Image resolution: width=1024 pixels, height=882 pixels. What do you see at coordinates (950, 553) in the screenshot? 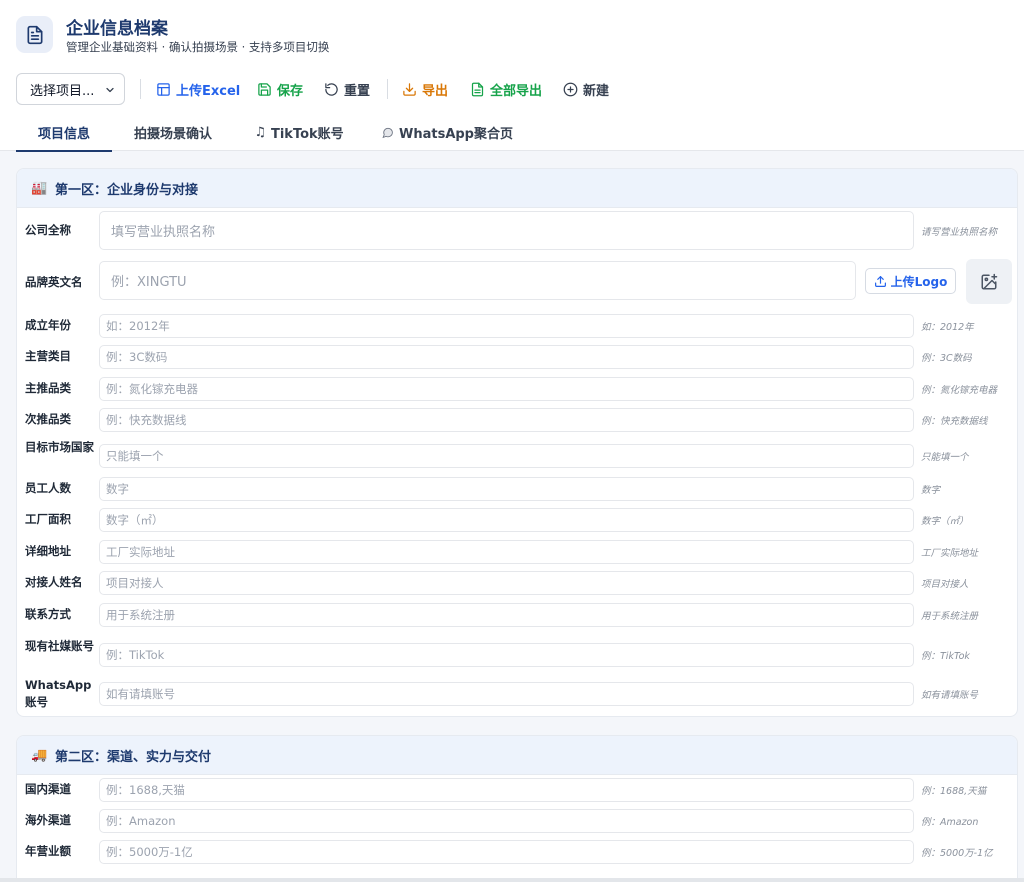
I see `field-hint: 工厂实际地址` at bounding box center [950, 553].